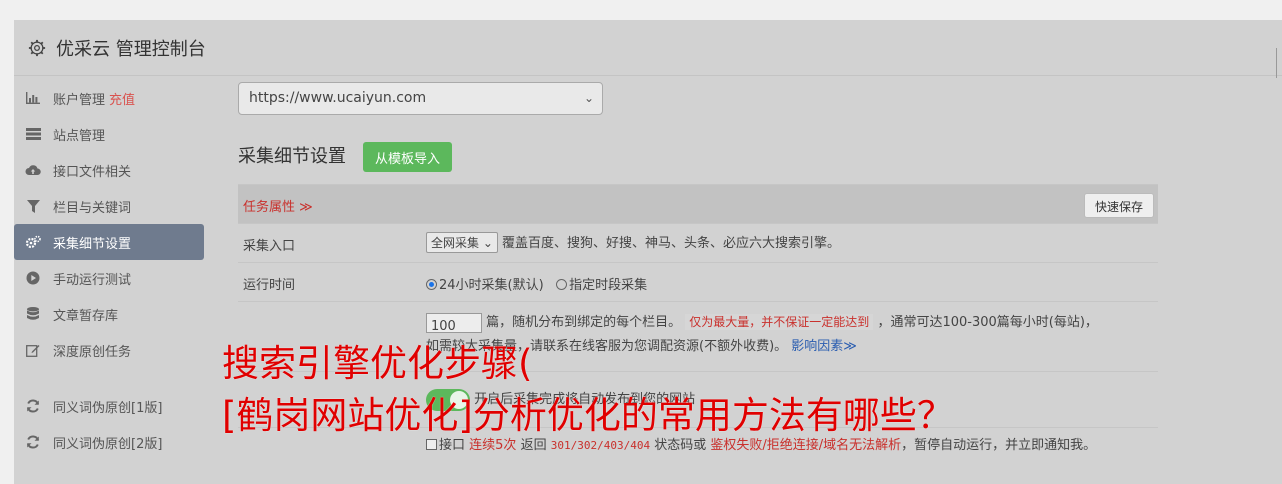 Image resolution: width=1282 pixels, height=484 pixels. I want to click on sidebar-item-synonym-v1: 同义词伪原创[1版], so click(109, 406).